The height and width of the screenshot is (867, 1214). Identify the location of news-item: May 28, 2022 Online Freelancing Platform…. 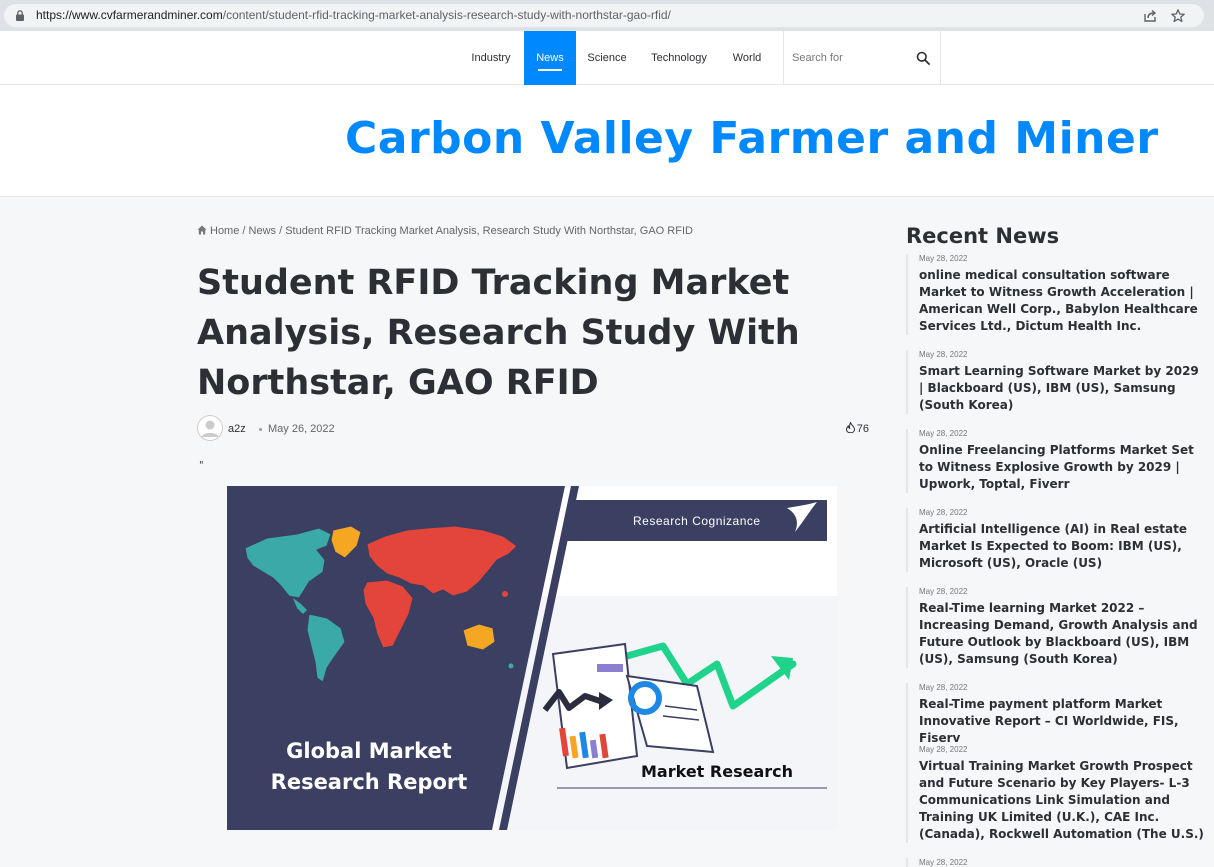
(1056, 461).